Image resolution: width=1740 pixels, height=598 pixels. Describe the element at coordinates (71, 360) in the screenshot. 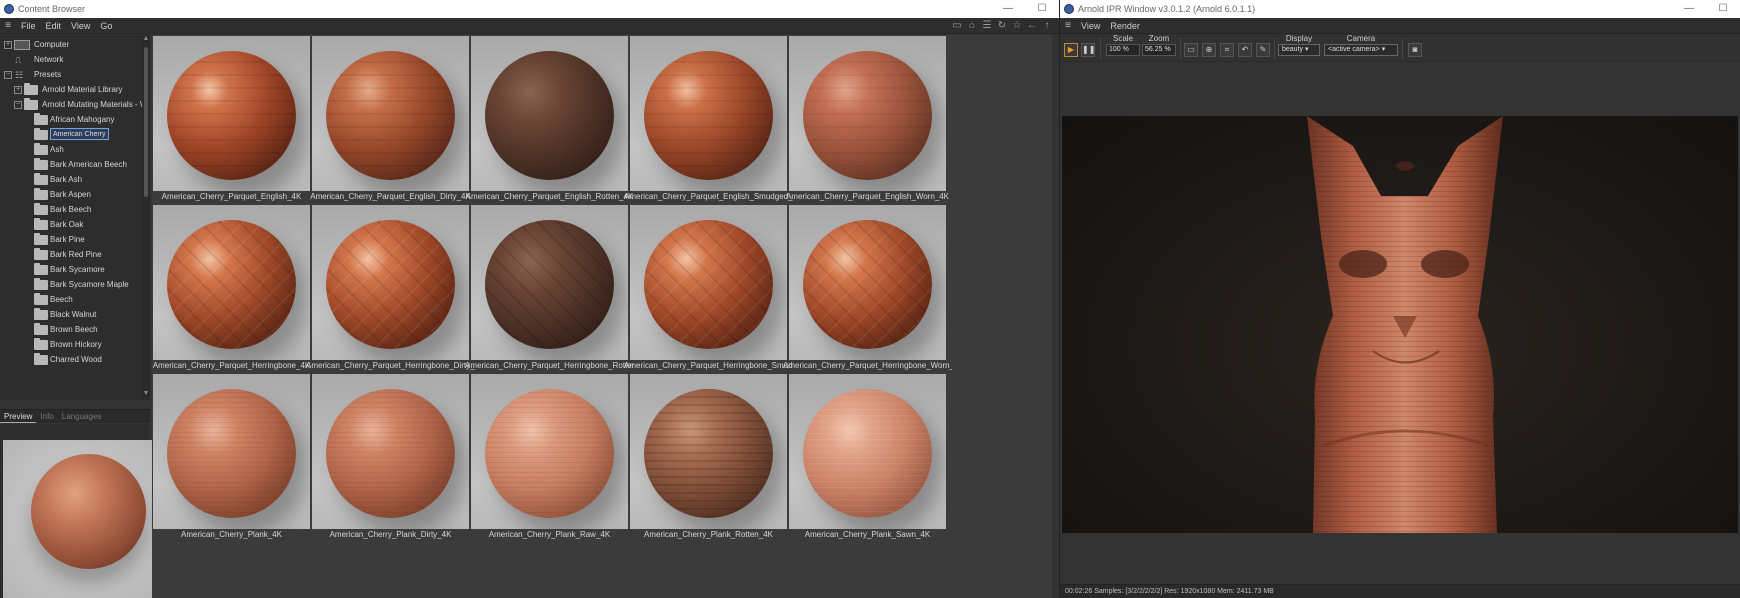

I see `tree-item-folder: Charred Wood` at that location.